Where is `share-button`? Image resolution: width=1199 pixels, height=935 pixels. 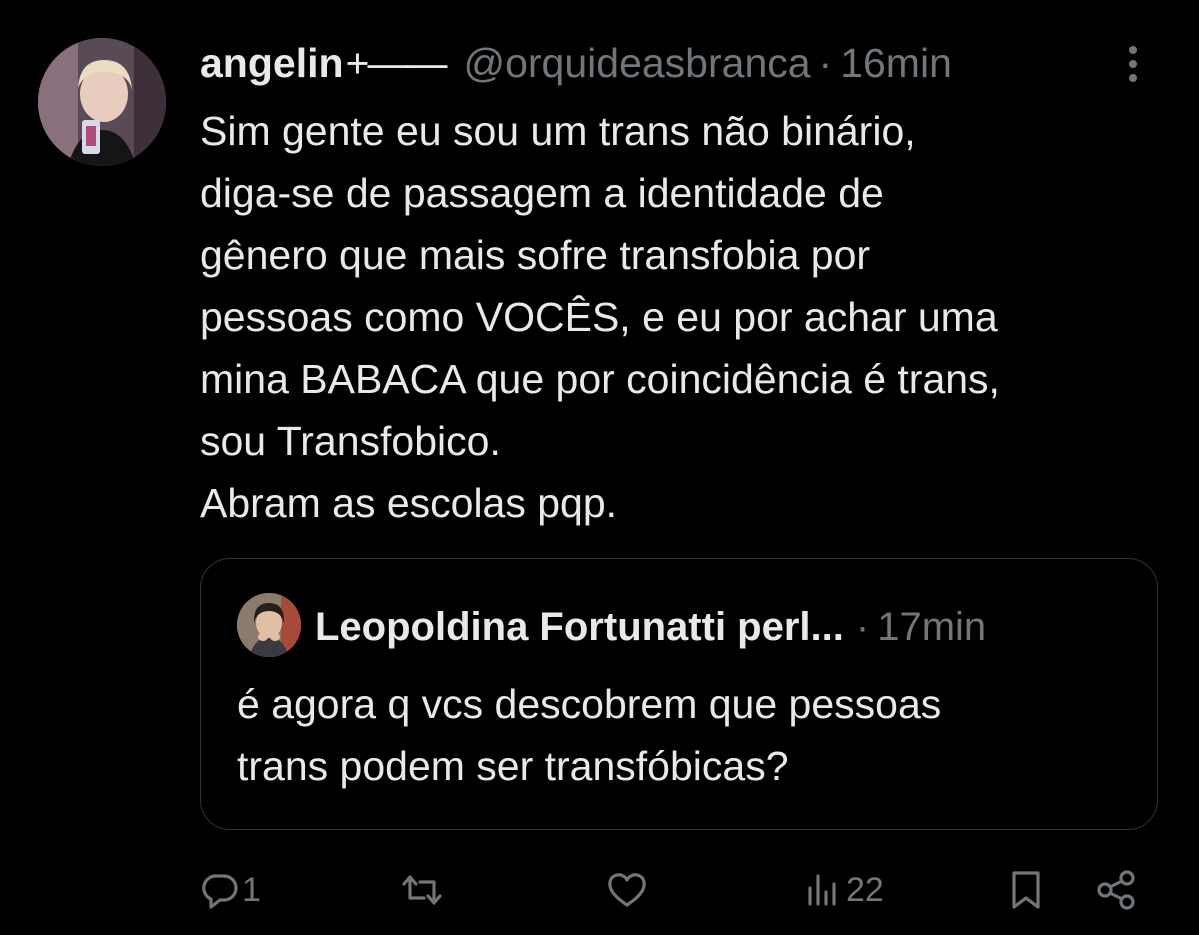
share-button is located at coordinates (1116, 890).